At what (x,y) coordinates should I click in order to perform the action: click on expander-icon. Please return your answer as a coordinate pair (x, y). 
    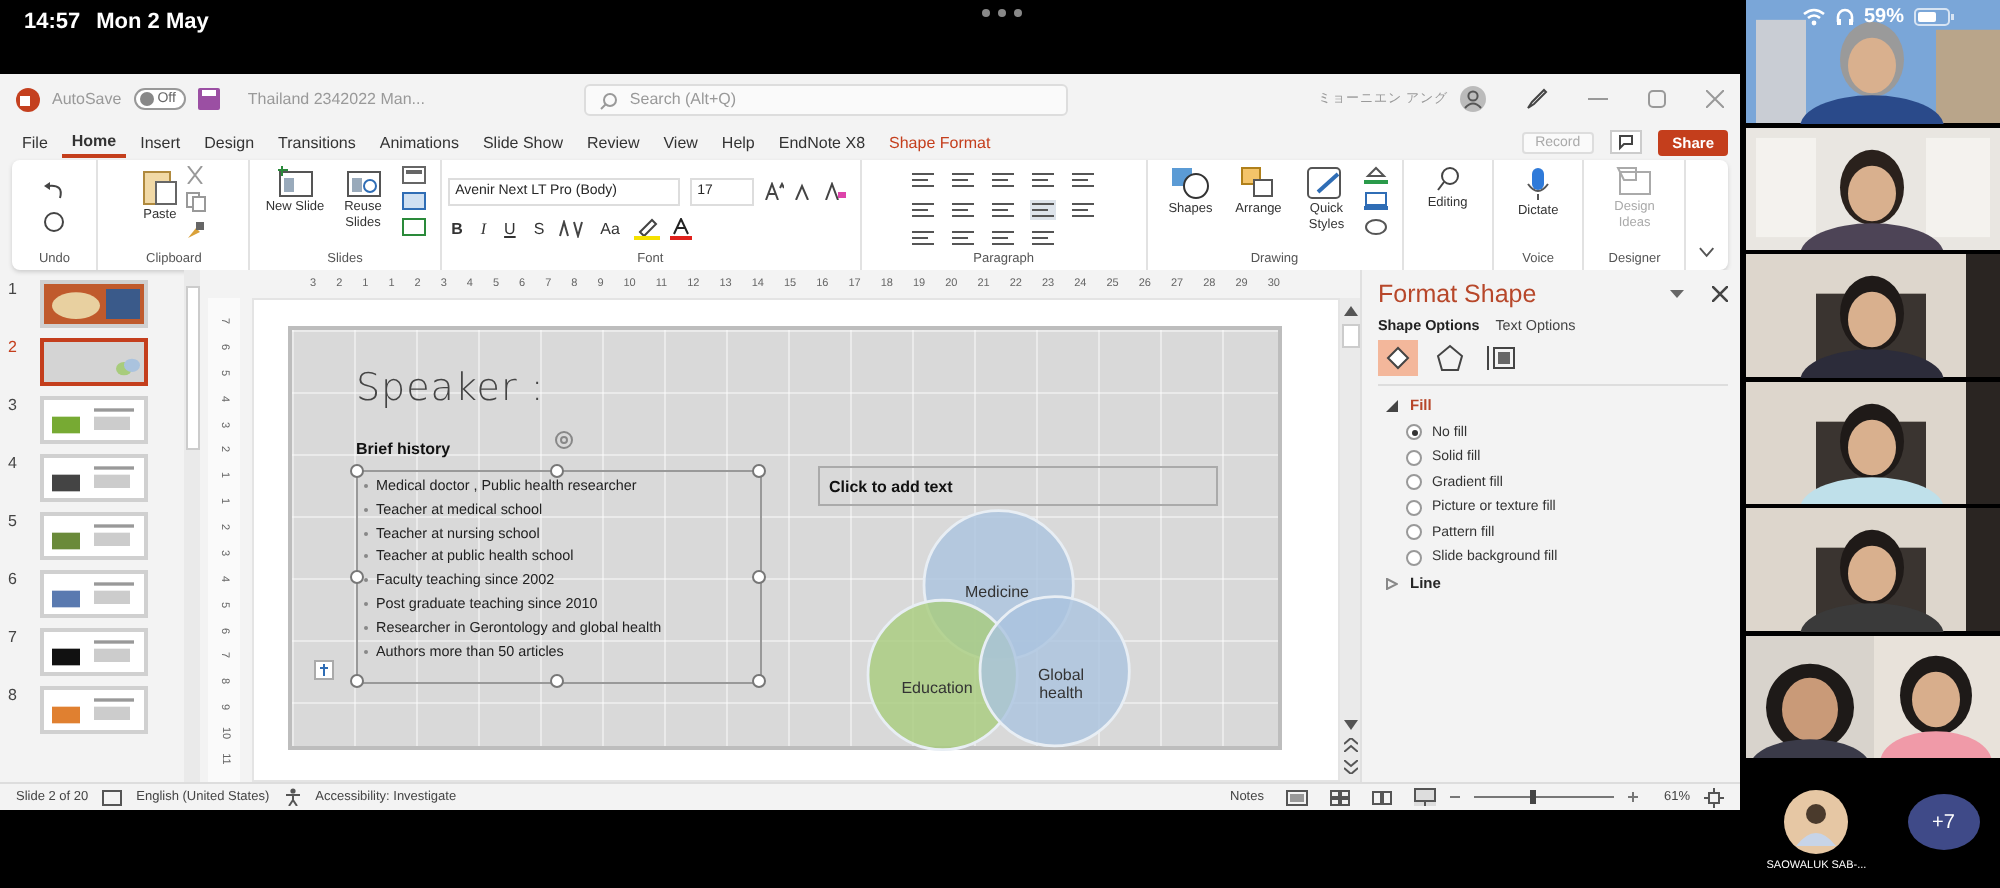
    Looking at the image, I should click on (1392, 405).